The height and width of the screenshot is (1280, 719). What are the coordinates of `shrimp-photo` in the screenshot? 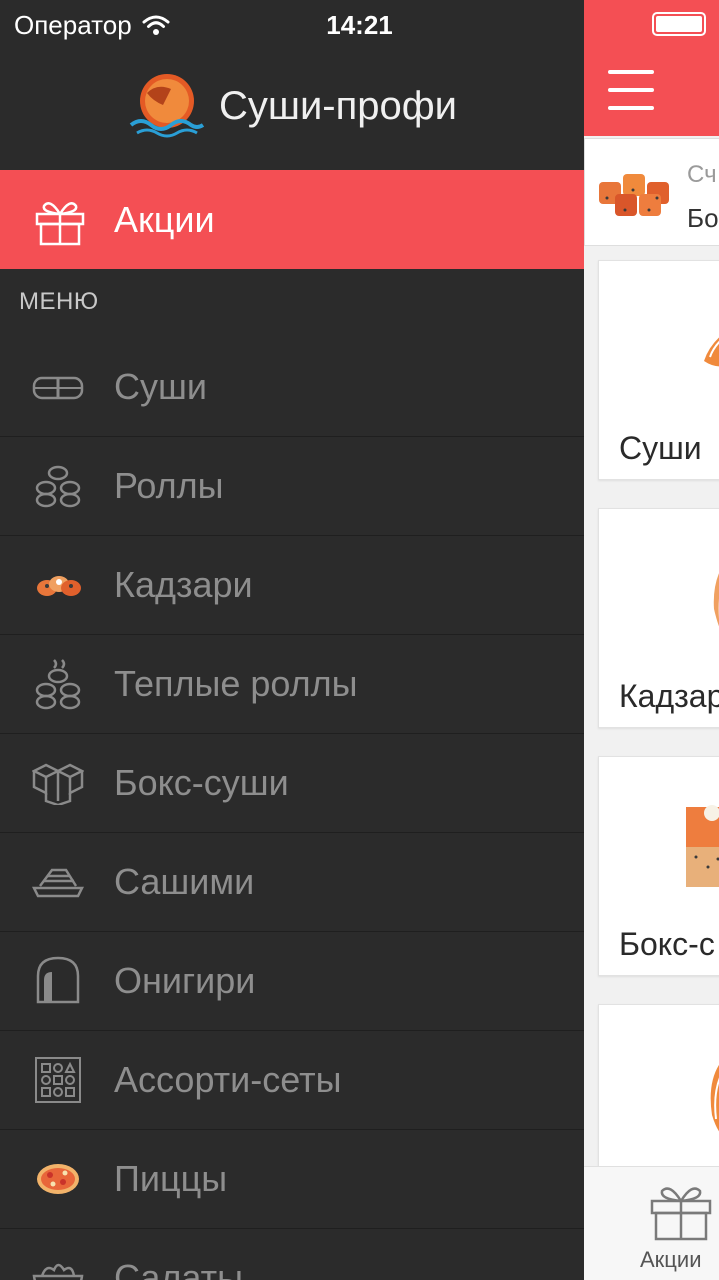 It's located at (714, 1098).